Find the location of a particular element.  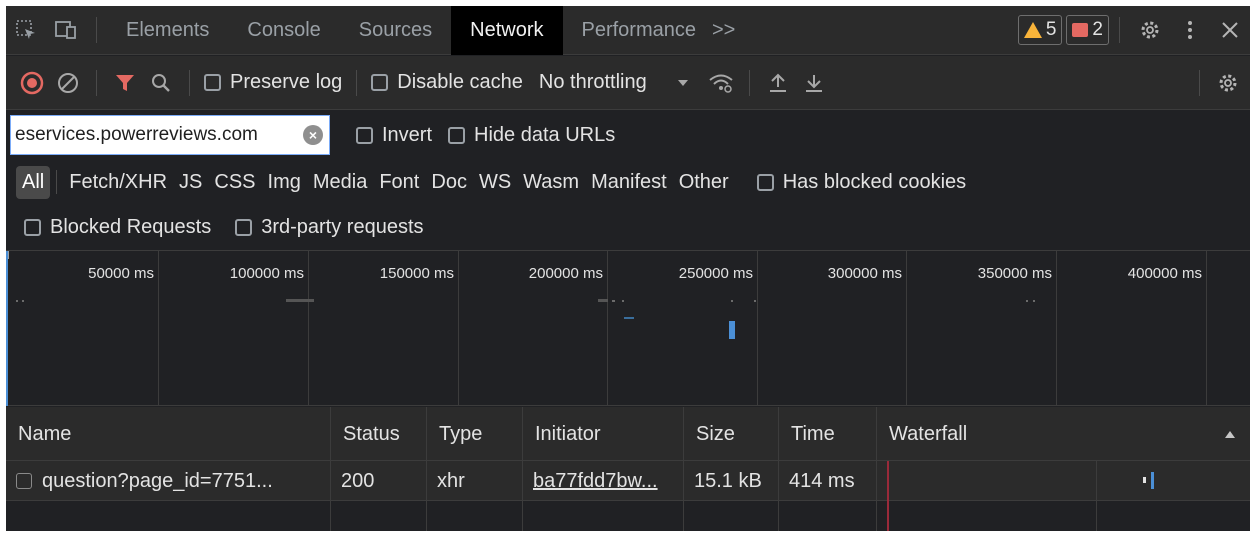

column-header-status: Status is located at coordinates (379, 434).